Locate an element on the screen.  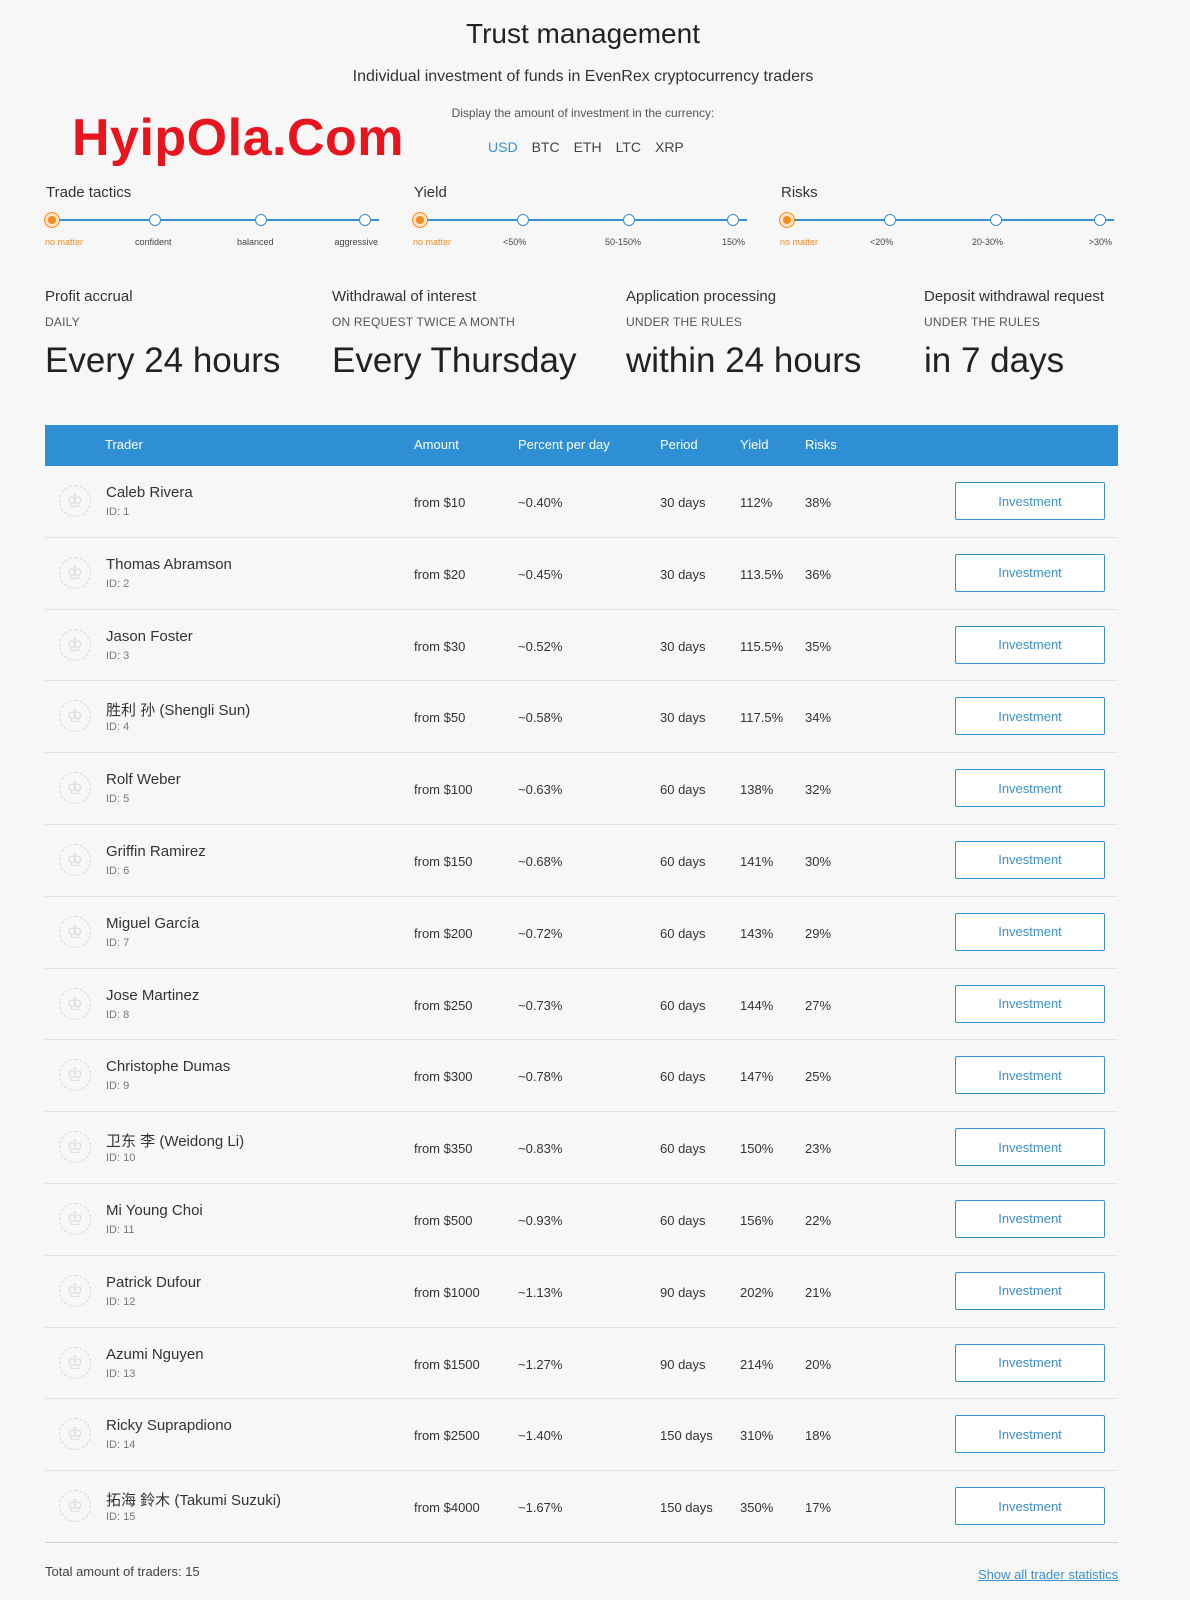
stat-value: within 24 hours is located at coordinates (744, 360).